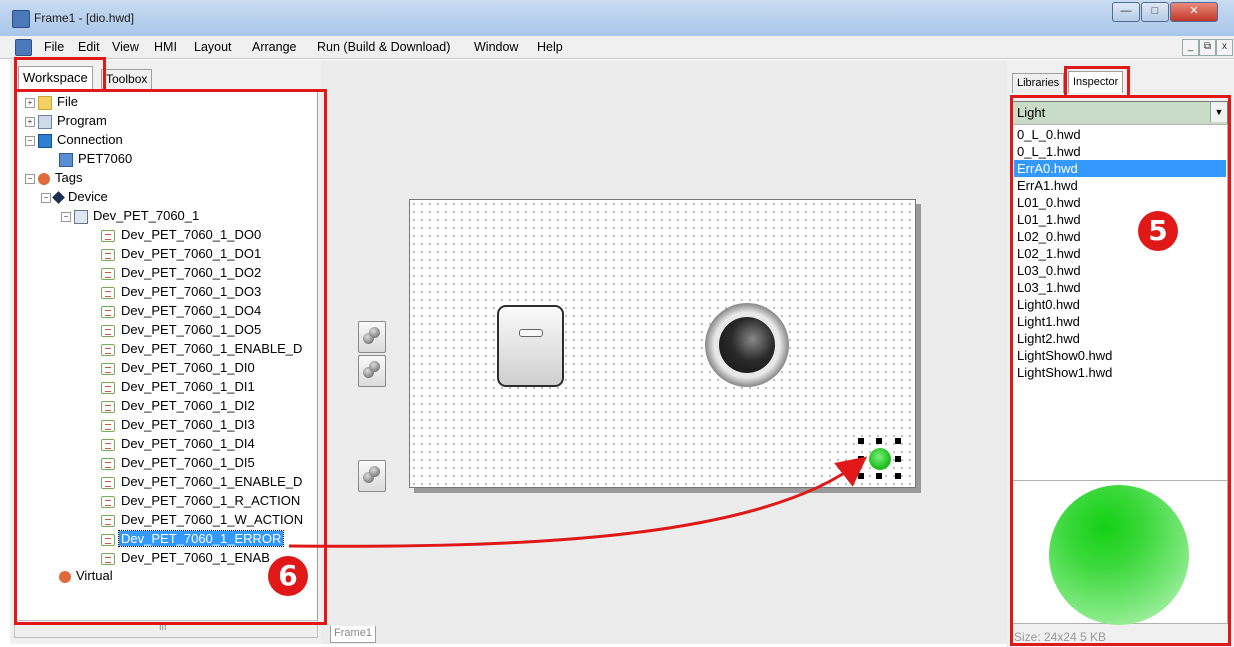  What do you see at coordinates (288, 576) in the screenshot?
I see `annotation-badge-6: 6` at bounding box center [288, 576].